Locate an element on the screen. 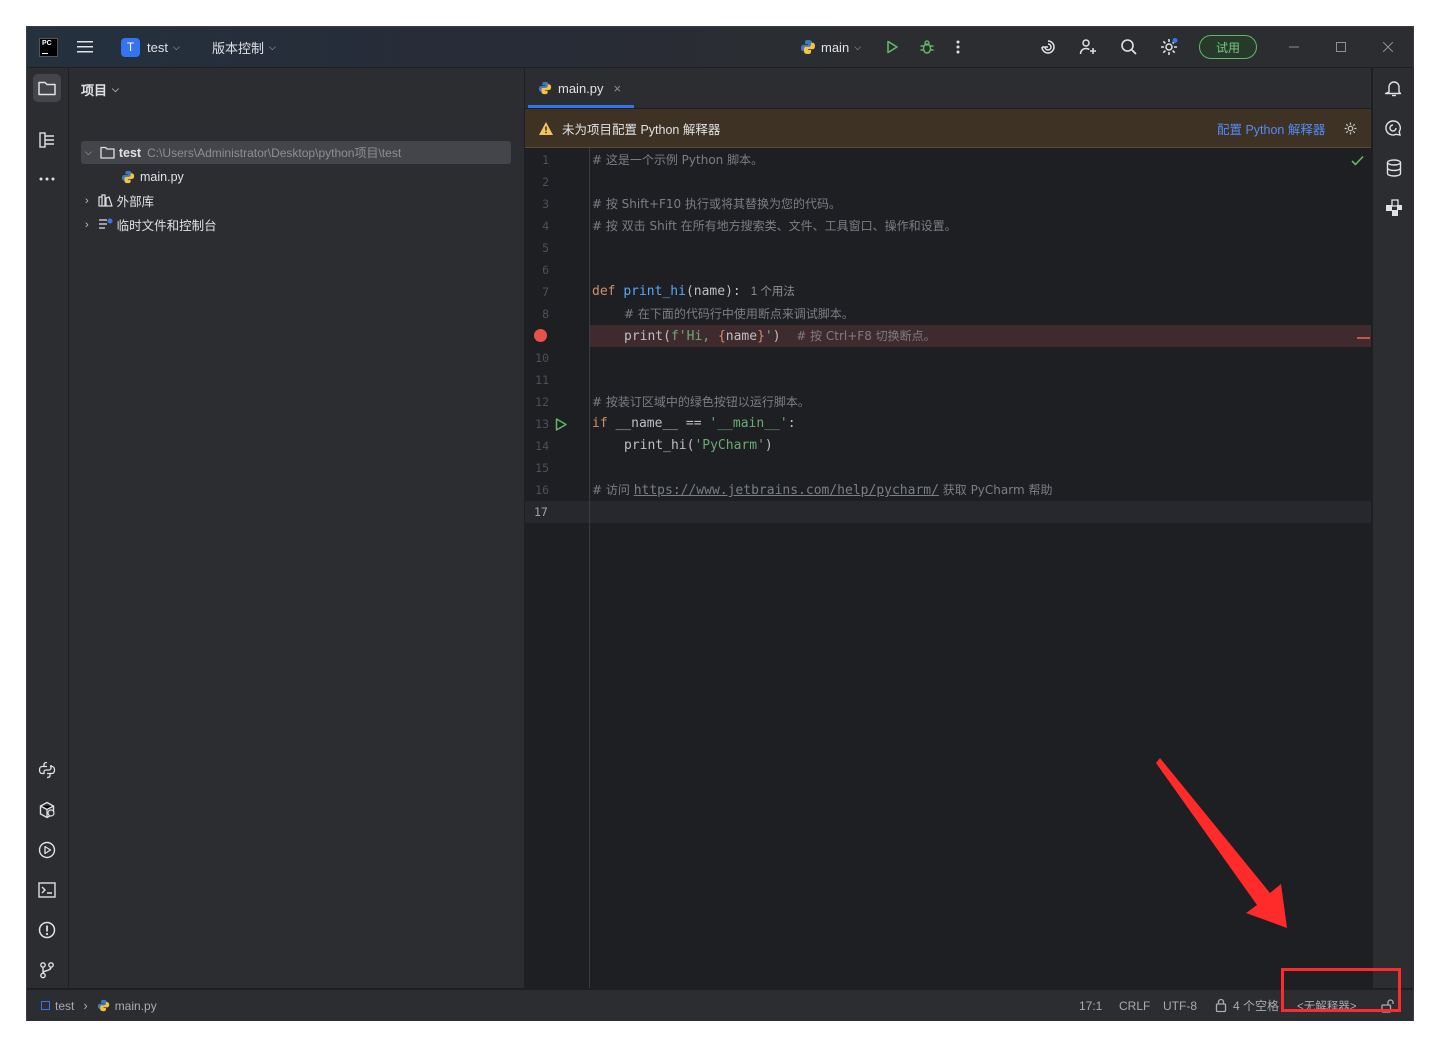  maximize-button is located at coordinates (1341, 47).